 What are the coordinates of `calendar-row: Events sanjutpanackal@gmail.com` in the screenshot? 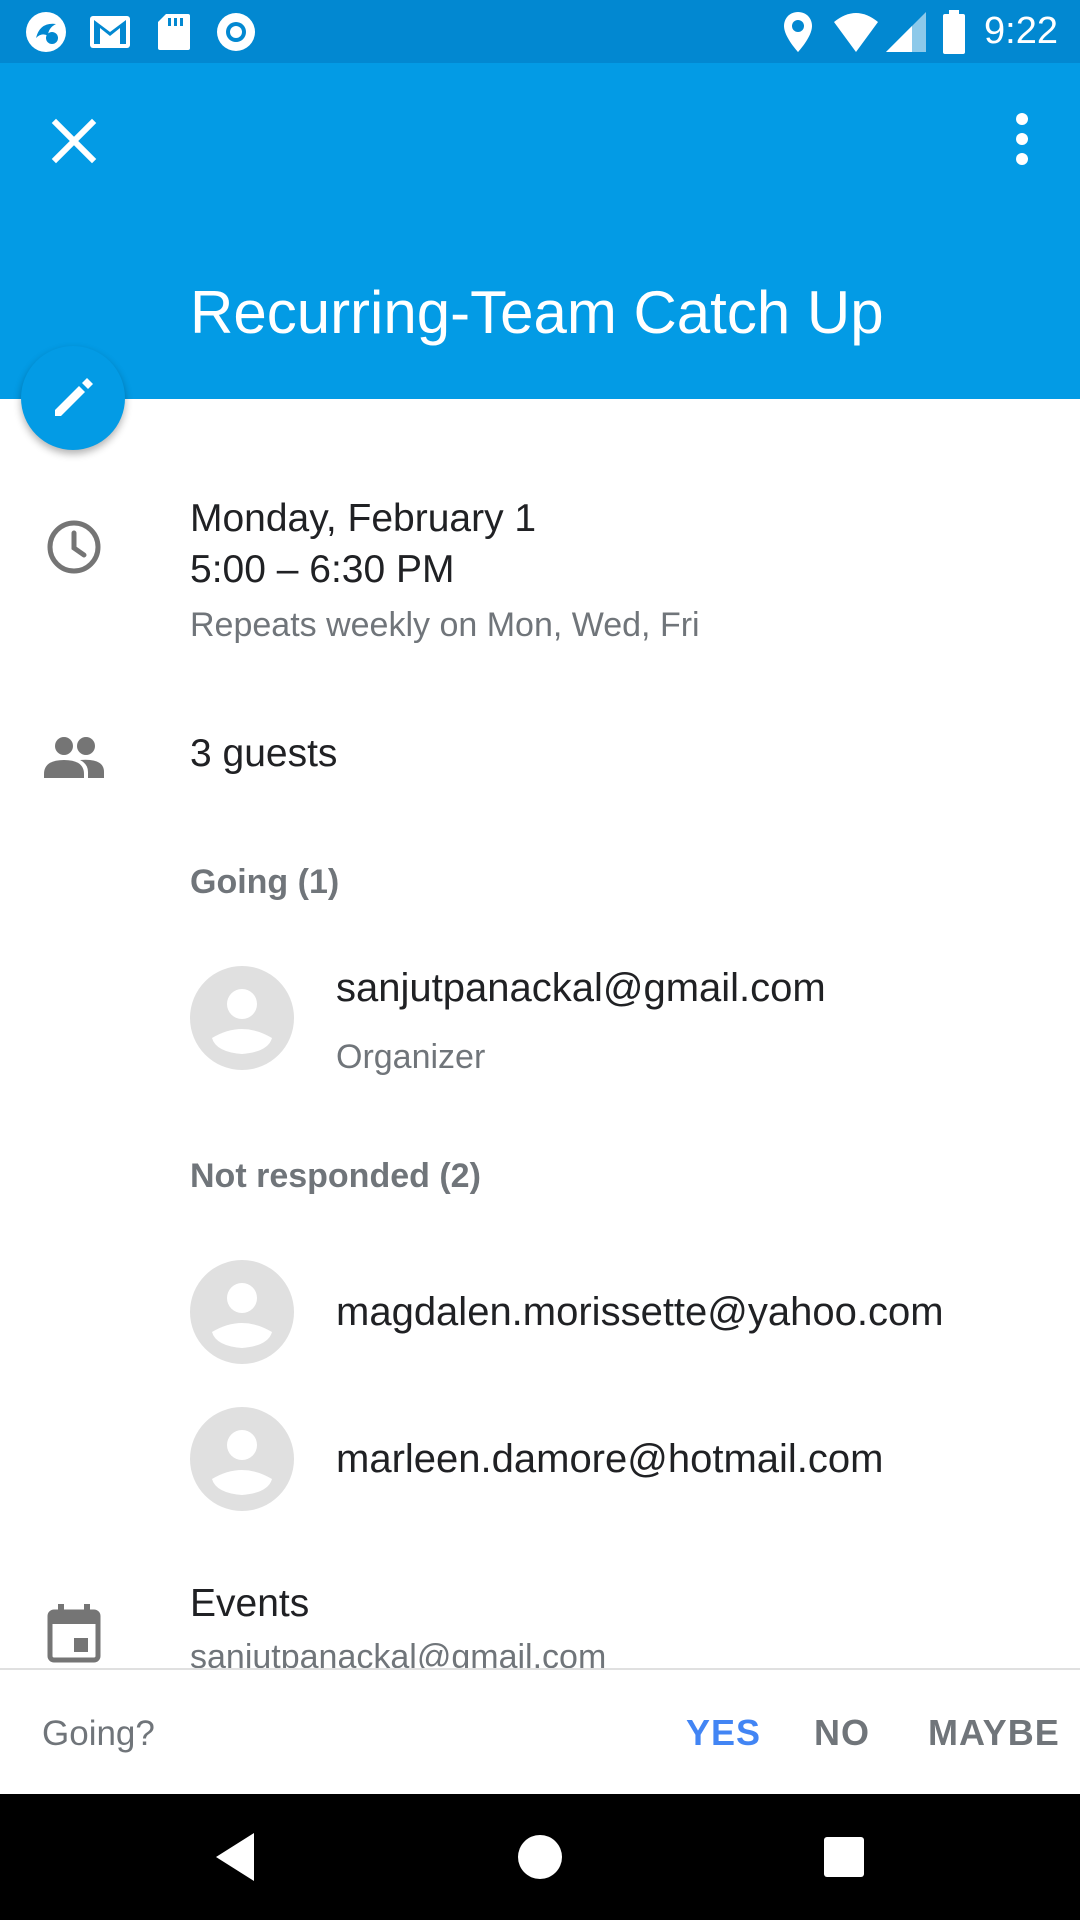 It's located at (540, 1589).